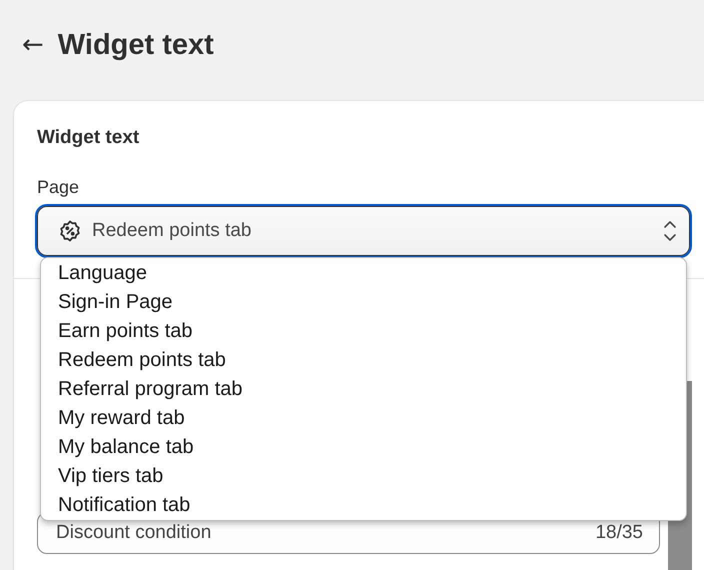  What do you see at coordinates (363, 331) in the screenshot?
I see `dropdown-option: Earn points tab` at bounding box center [363, 331].